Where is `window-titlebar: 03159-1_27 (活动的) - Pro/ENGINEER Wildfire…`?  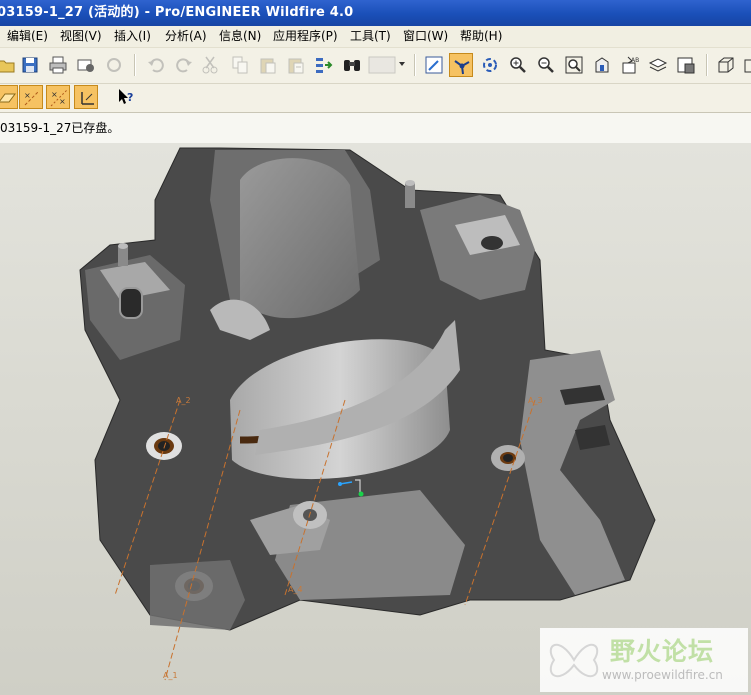
window-titlebar: 03159-1_27 (活动的) - Pro/ENGINEER Wildfire… is located at coordinates (375, 13).